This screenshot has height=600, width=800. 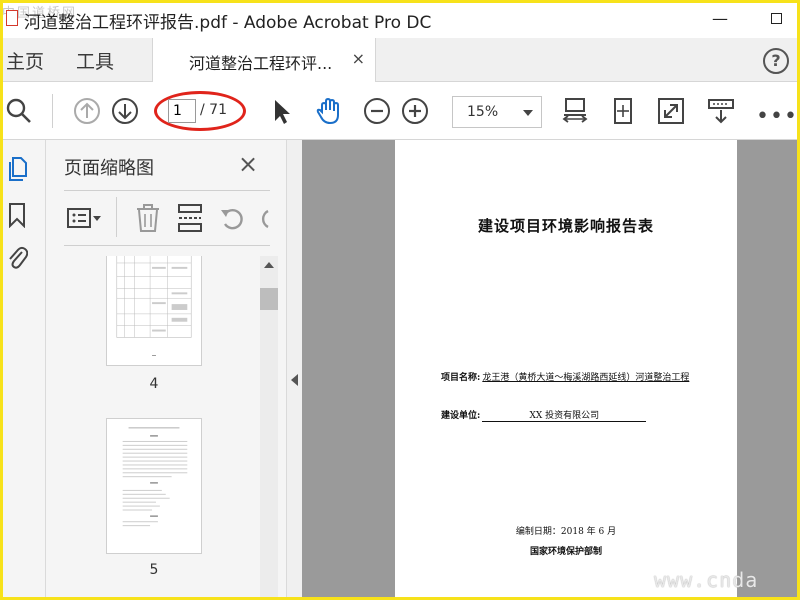 I want to click on panel-title: 页面缩略图, so click(x=109, y=168).